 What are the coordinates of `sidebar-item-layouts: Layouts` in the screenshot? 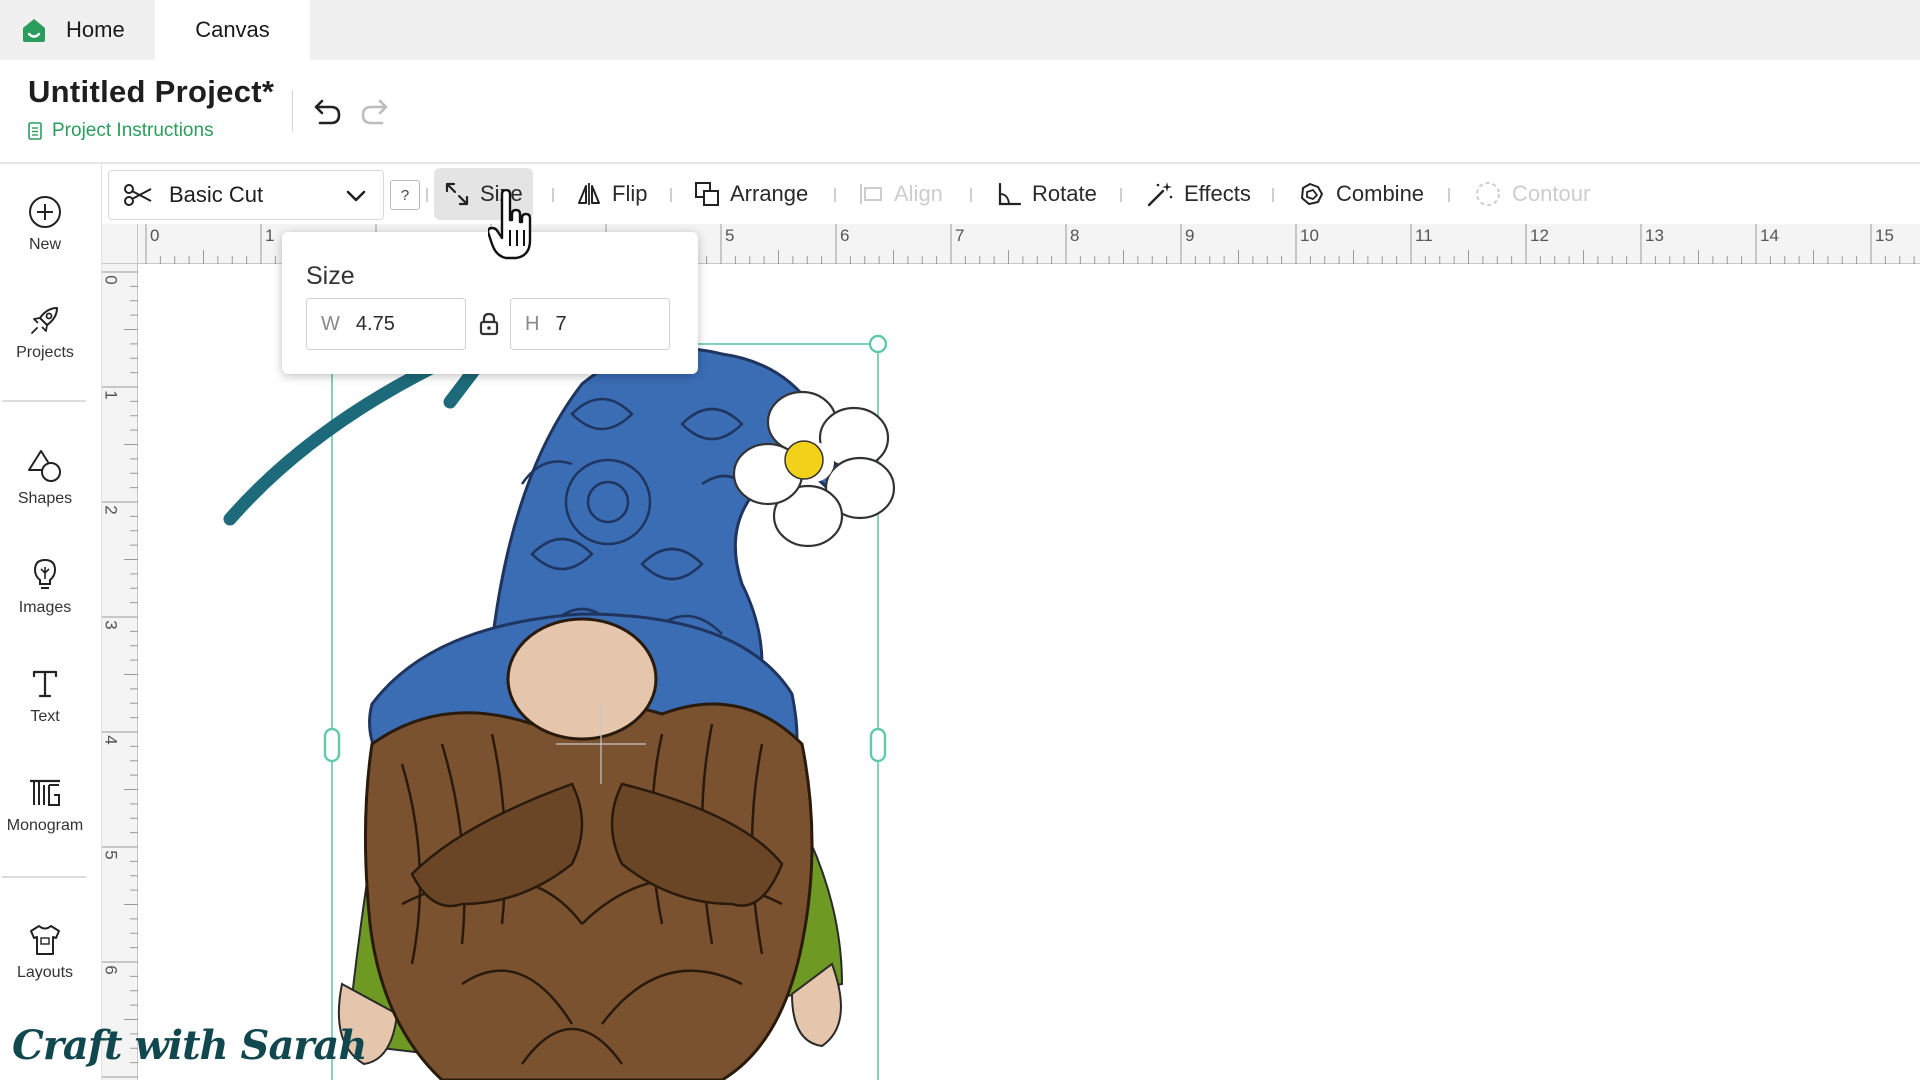 It's located at (45, 952).